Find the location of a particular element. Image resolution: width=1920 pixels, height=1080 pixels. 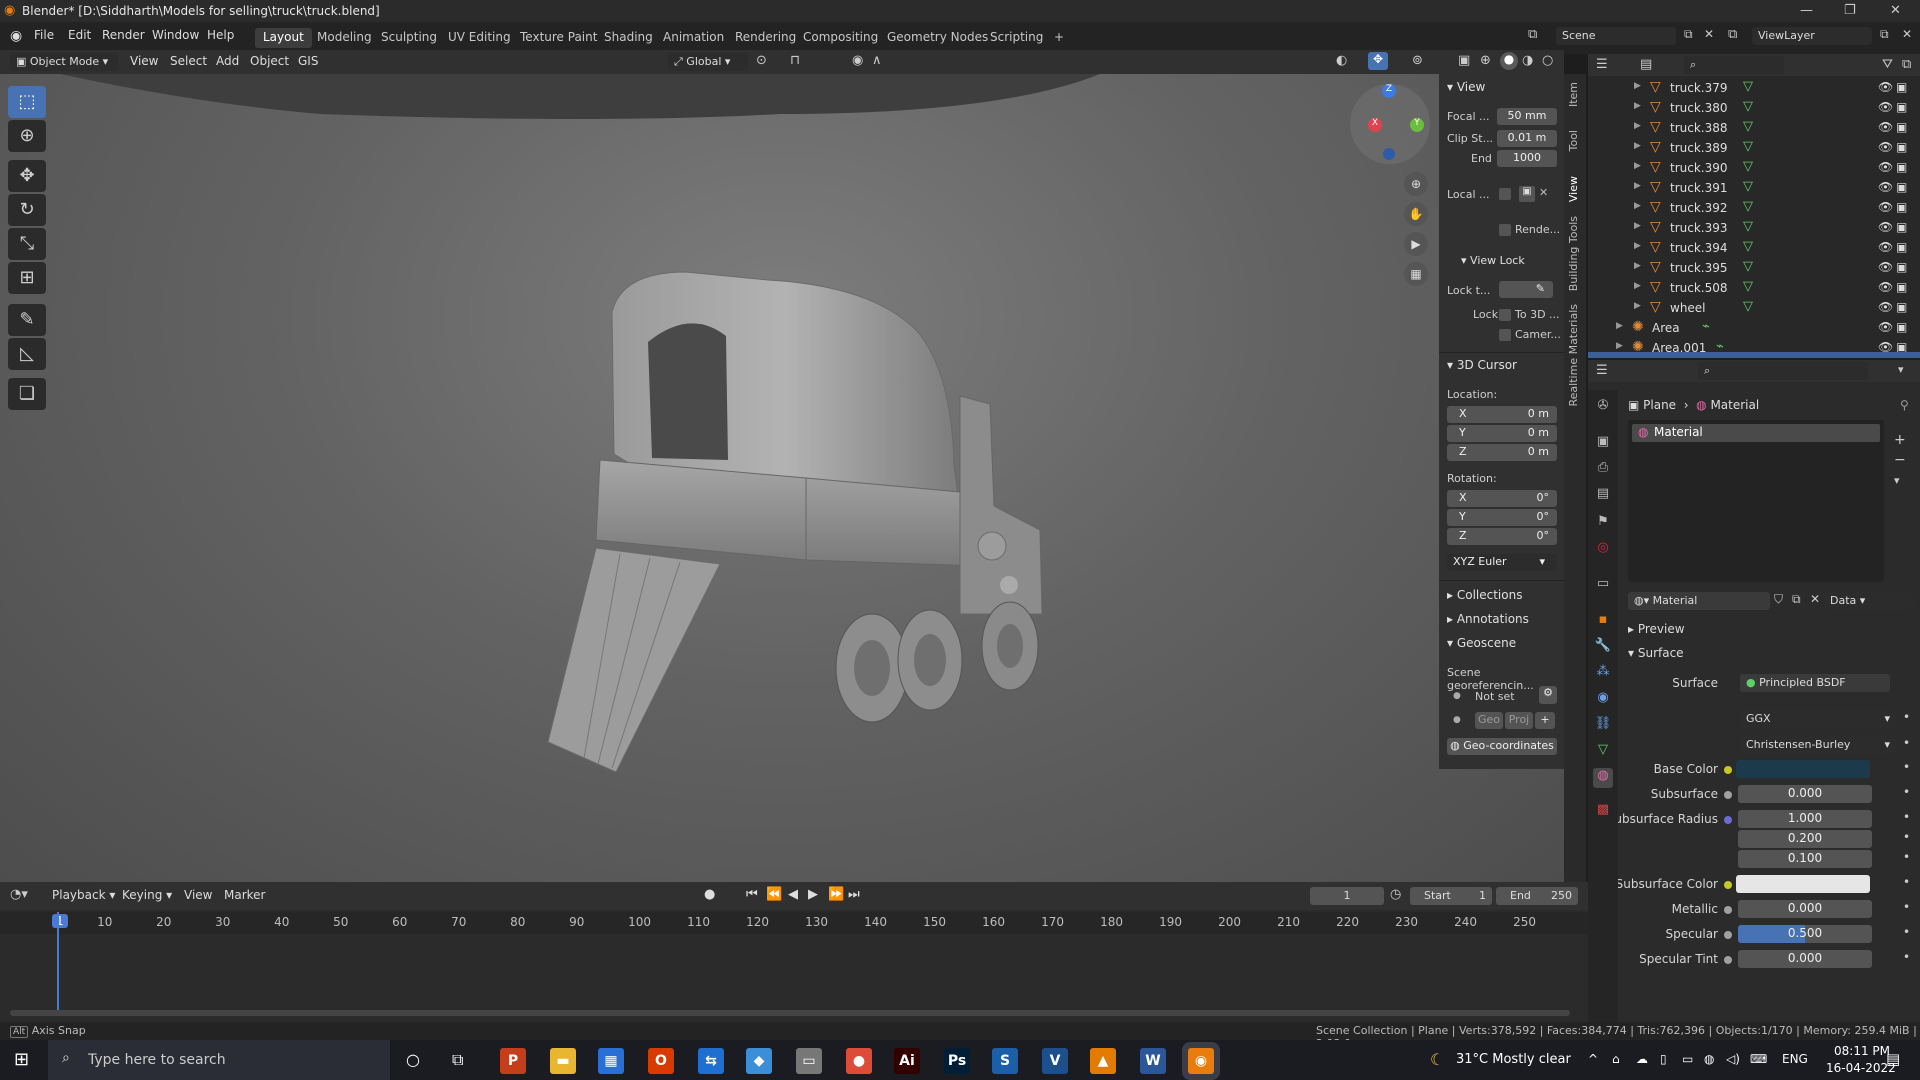

tab-texture-paint: Texture Paint is located at coordinates (558, 38).